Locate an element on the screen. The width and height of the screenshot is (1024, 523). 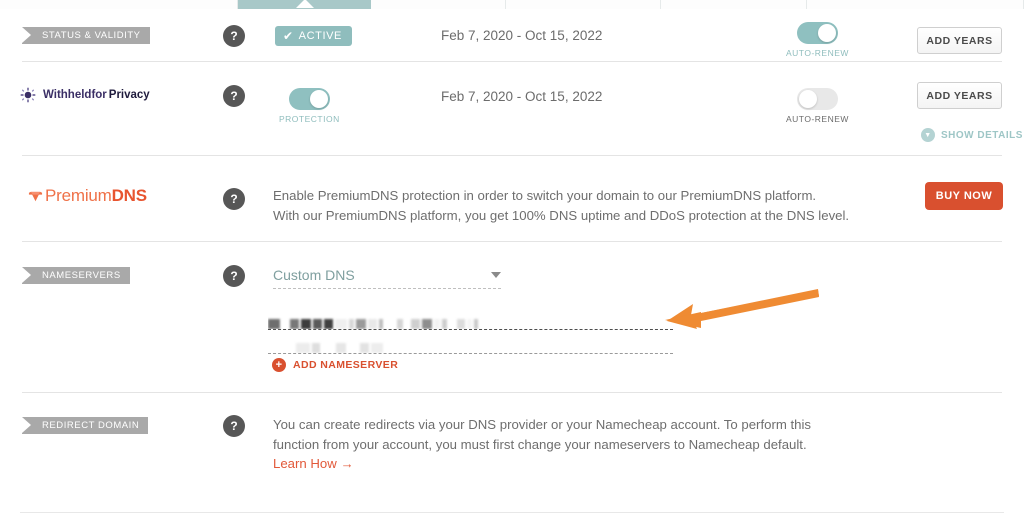
show-details-link: ▼ SHOW DETAILS is located at coordinates (972, 135).